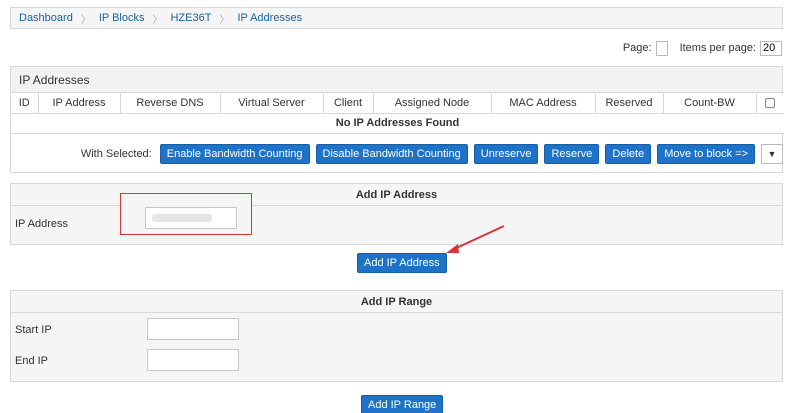 The height and width of the screenshot is (413, 785). I want to click on column-header-mac-address: MAC Address, so click(543, 103).